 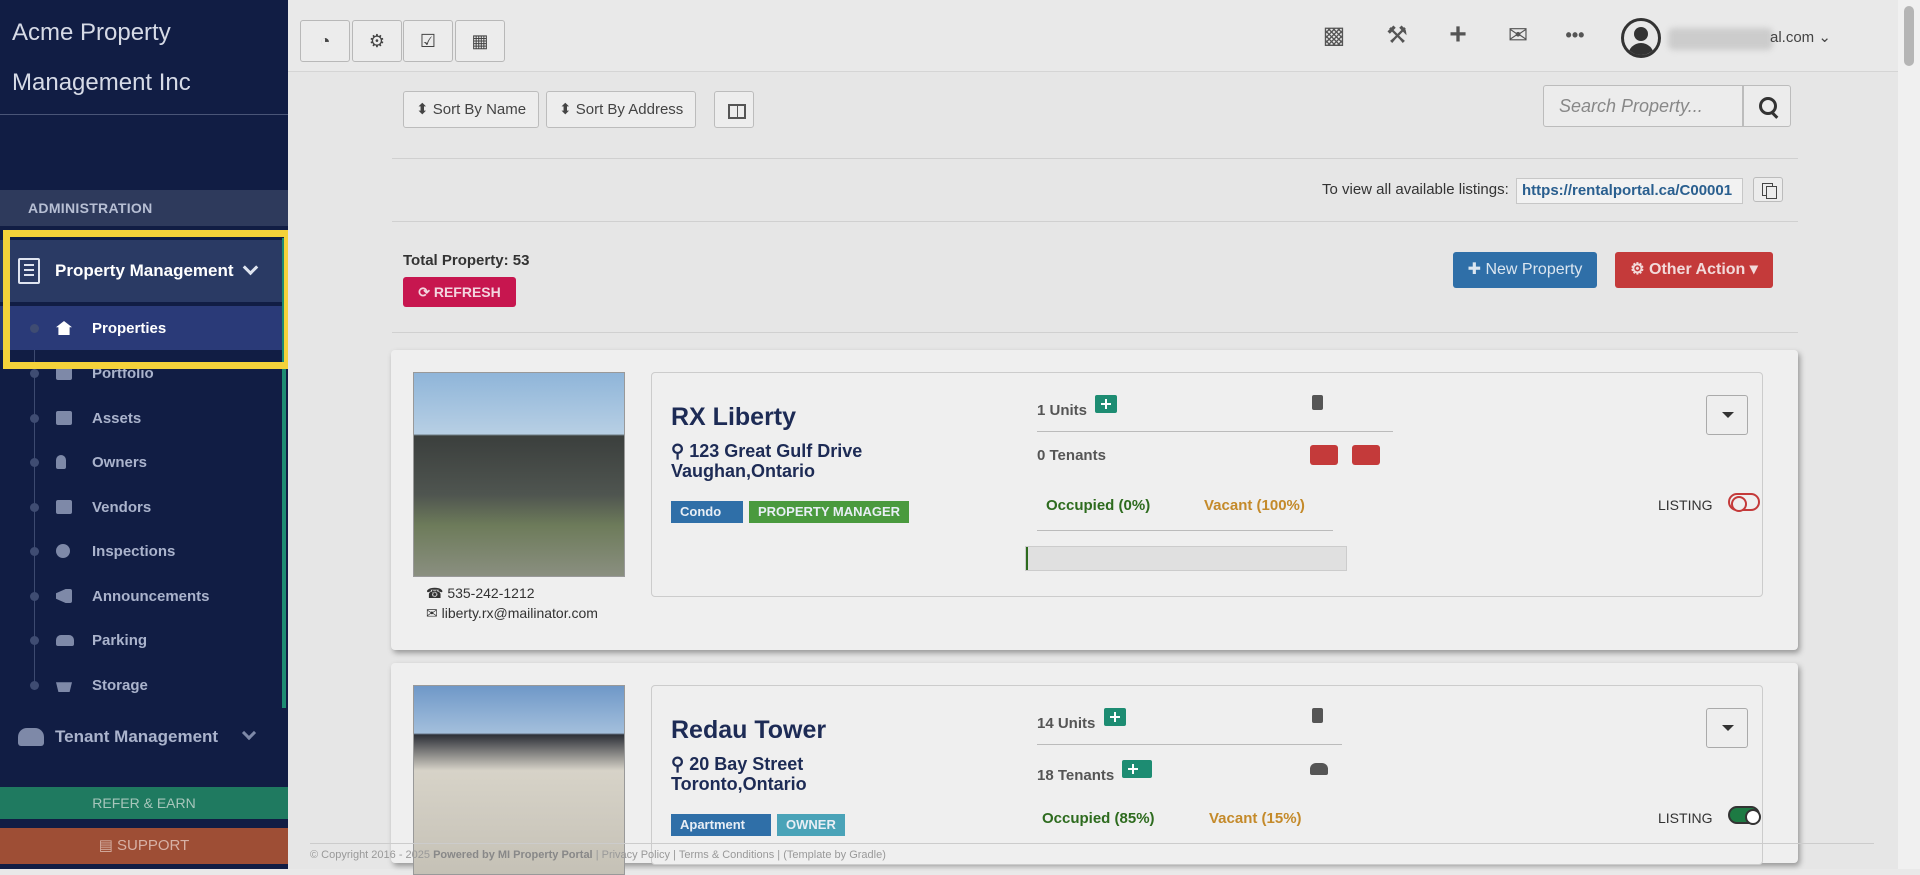 What do you see at coordinates (1415, 189) in the screenshot?
I see `listings-label: To view all available listings:` at bounding box center [1415, 189].